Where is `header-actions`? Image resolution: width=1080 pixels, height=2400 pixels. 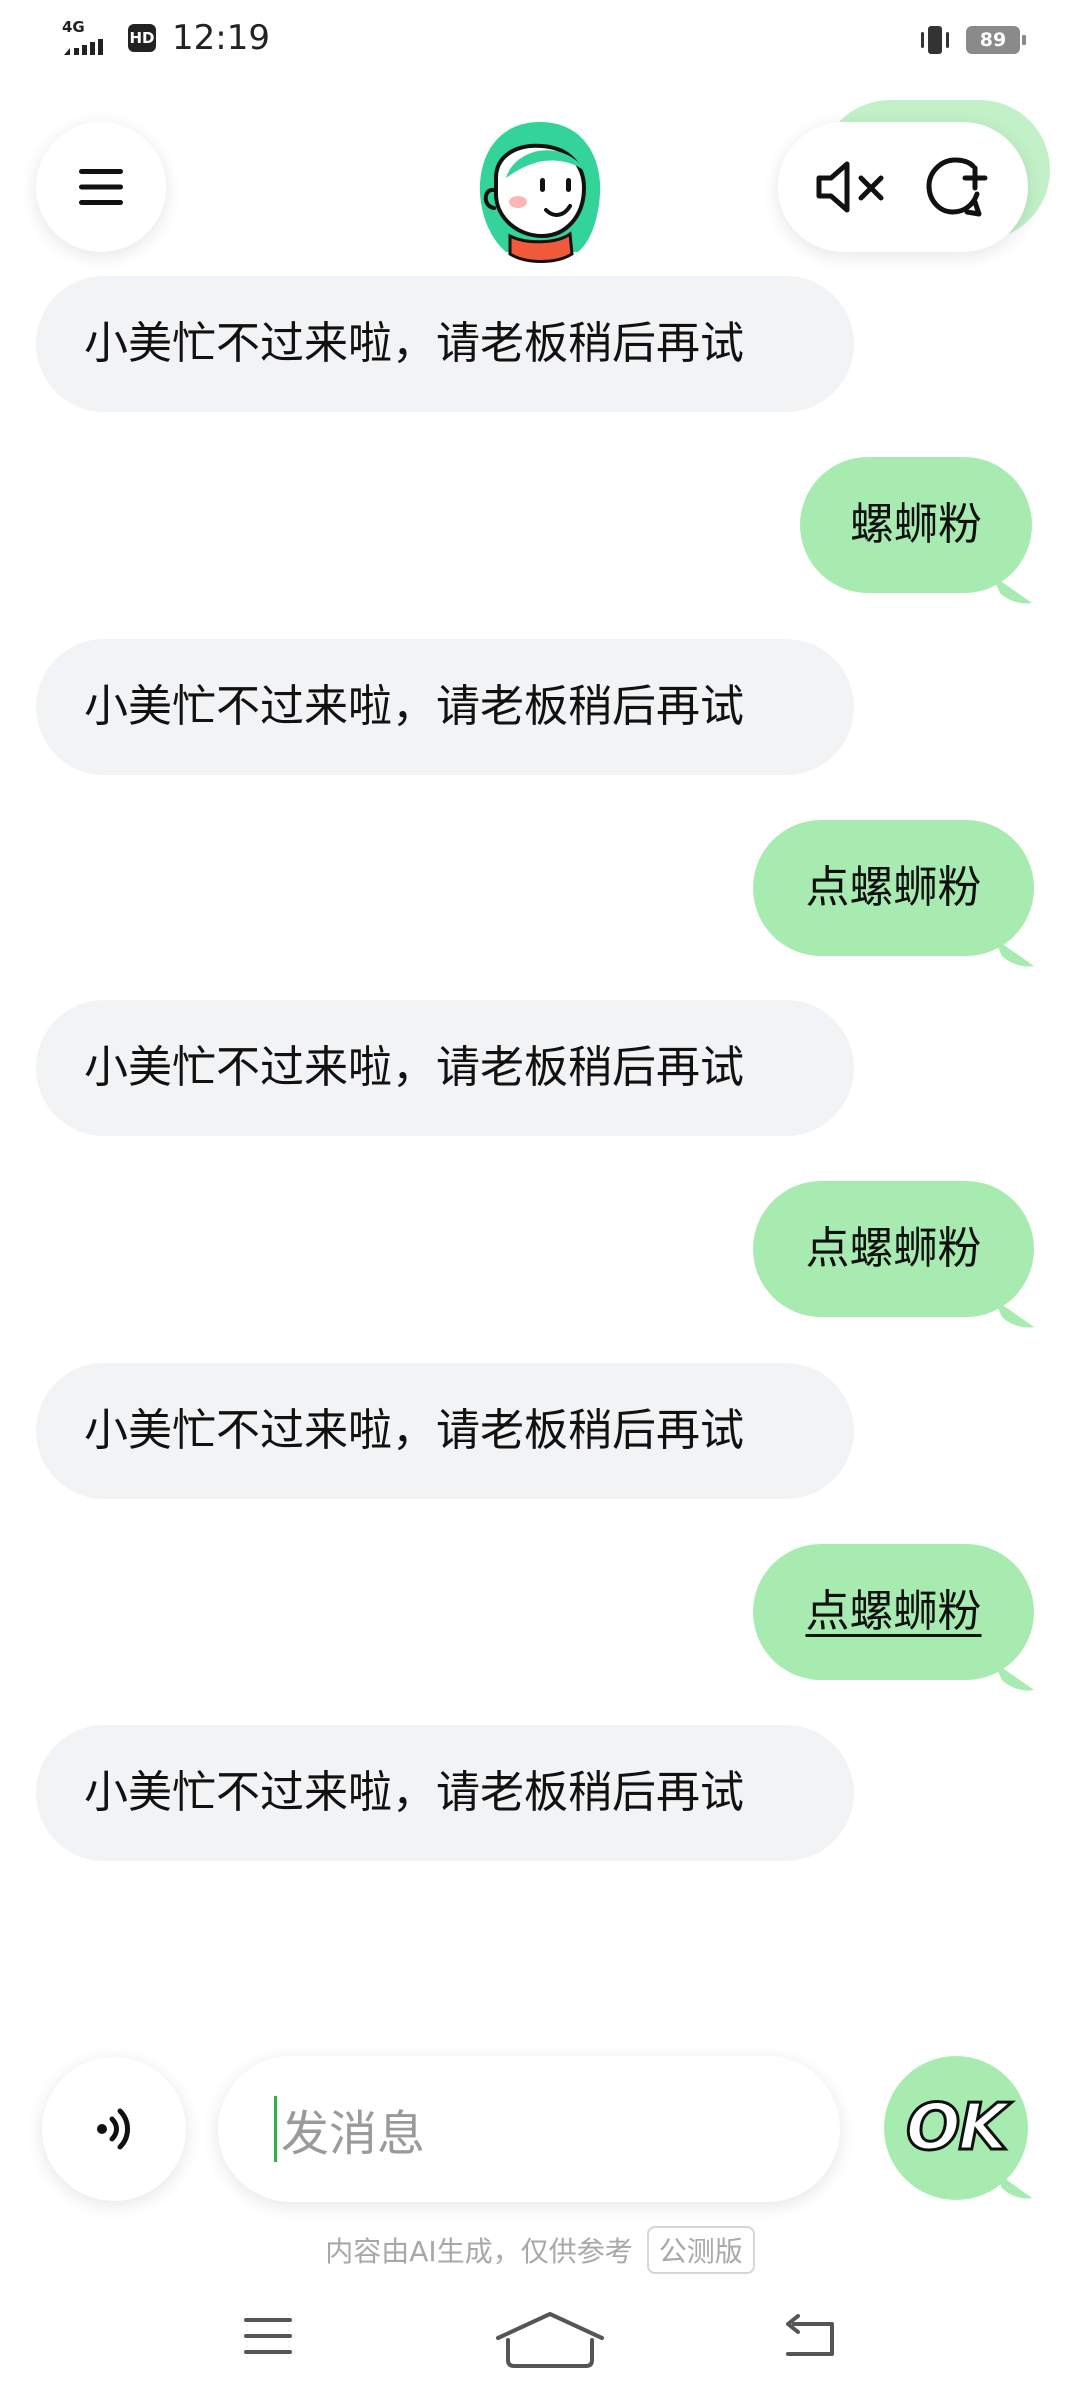
header-actions is located at coordinates (903, 187).